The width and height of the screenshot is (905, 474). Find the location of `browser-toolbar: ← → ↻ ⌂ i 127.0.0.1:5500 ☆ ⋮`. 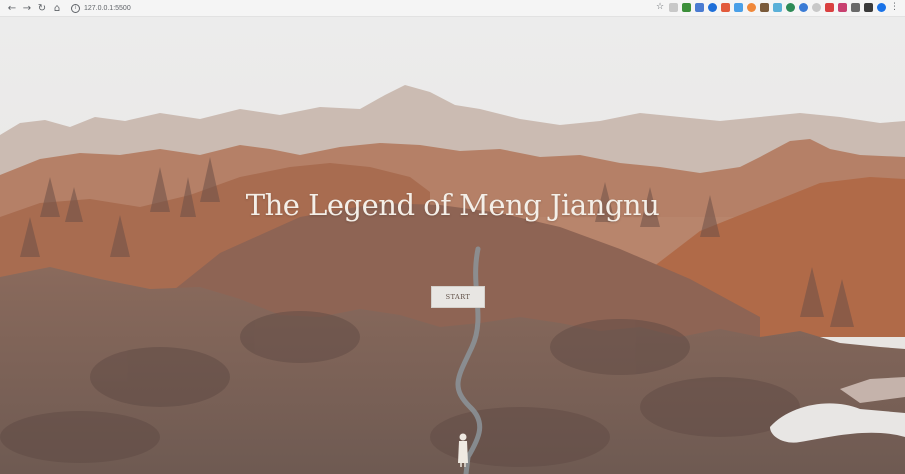

browser-toolbar: ← → ↻ ⌂ i 127.0.0.1:5500 ☆ ⋮ is located at coordinates (452, 8).